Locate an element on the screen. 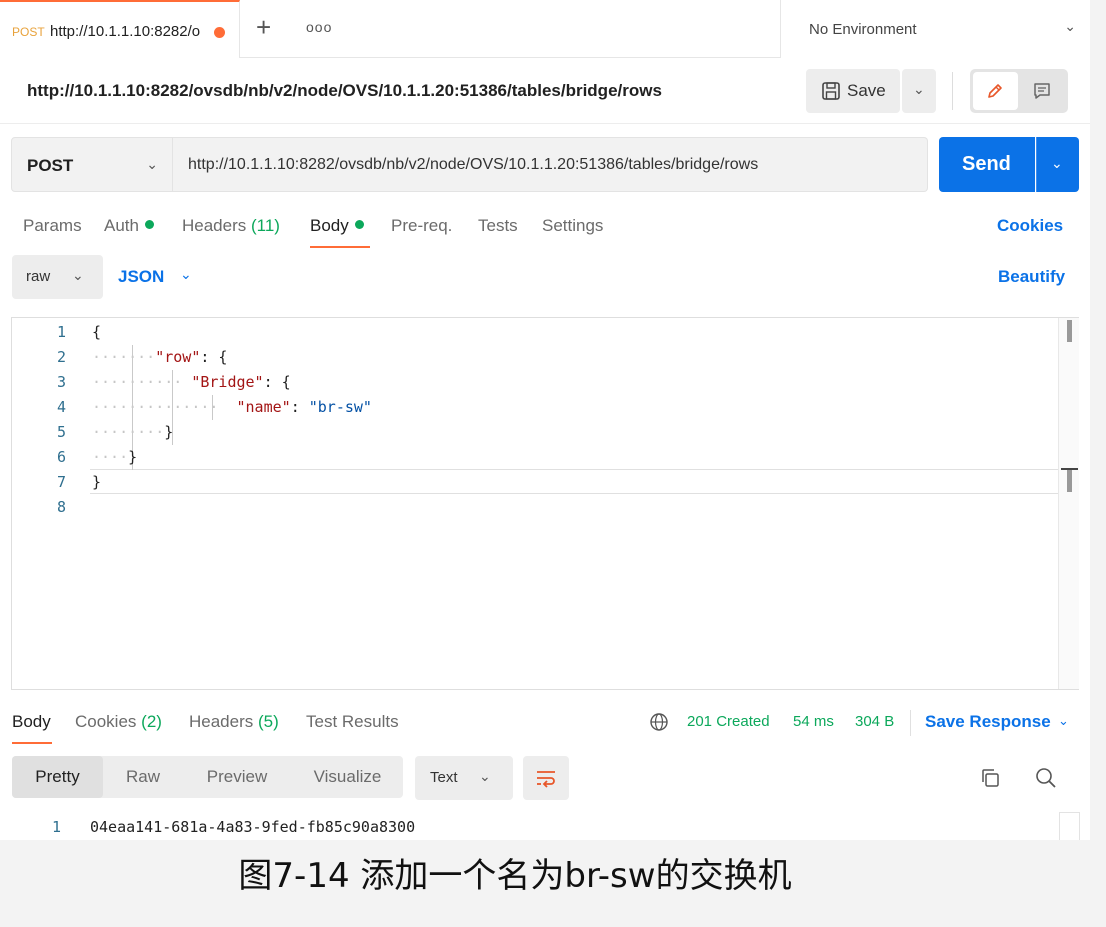 Image resolution: width=1106 pixels, height=927 pixels. search-icon is located at coordinates (1046, 778).